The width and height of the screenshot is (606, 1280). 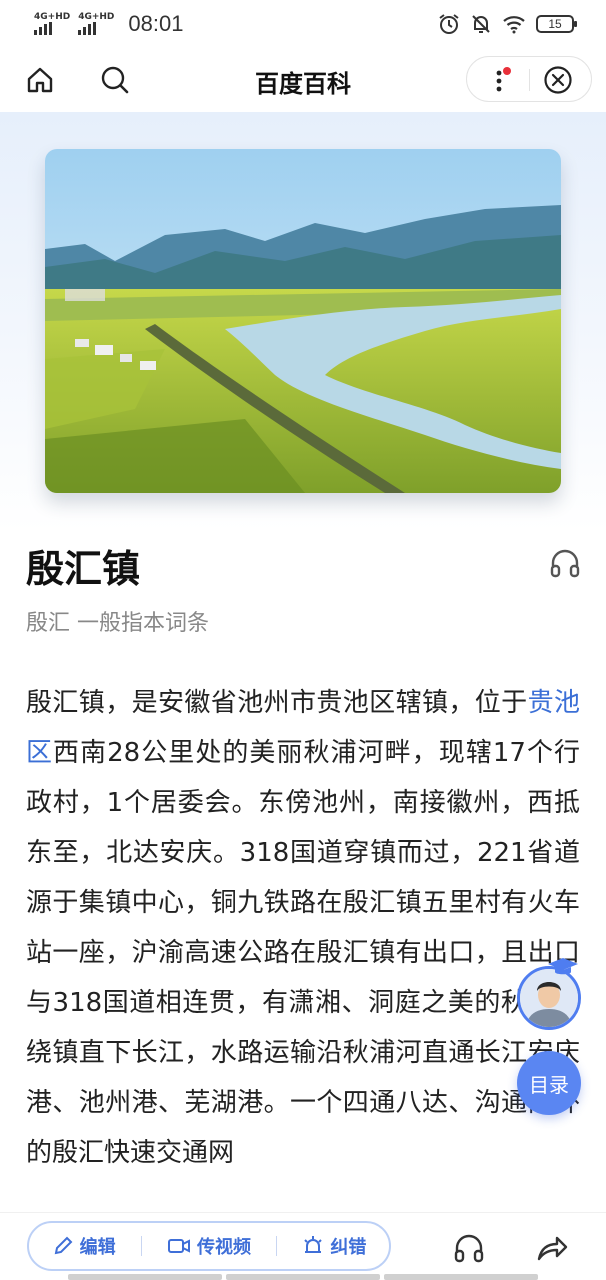 I want to click on graduation-cap-icon, so click(x=563, y=966).